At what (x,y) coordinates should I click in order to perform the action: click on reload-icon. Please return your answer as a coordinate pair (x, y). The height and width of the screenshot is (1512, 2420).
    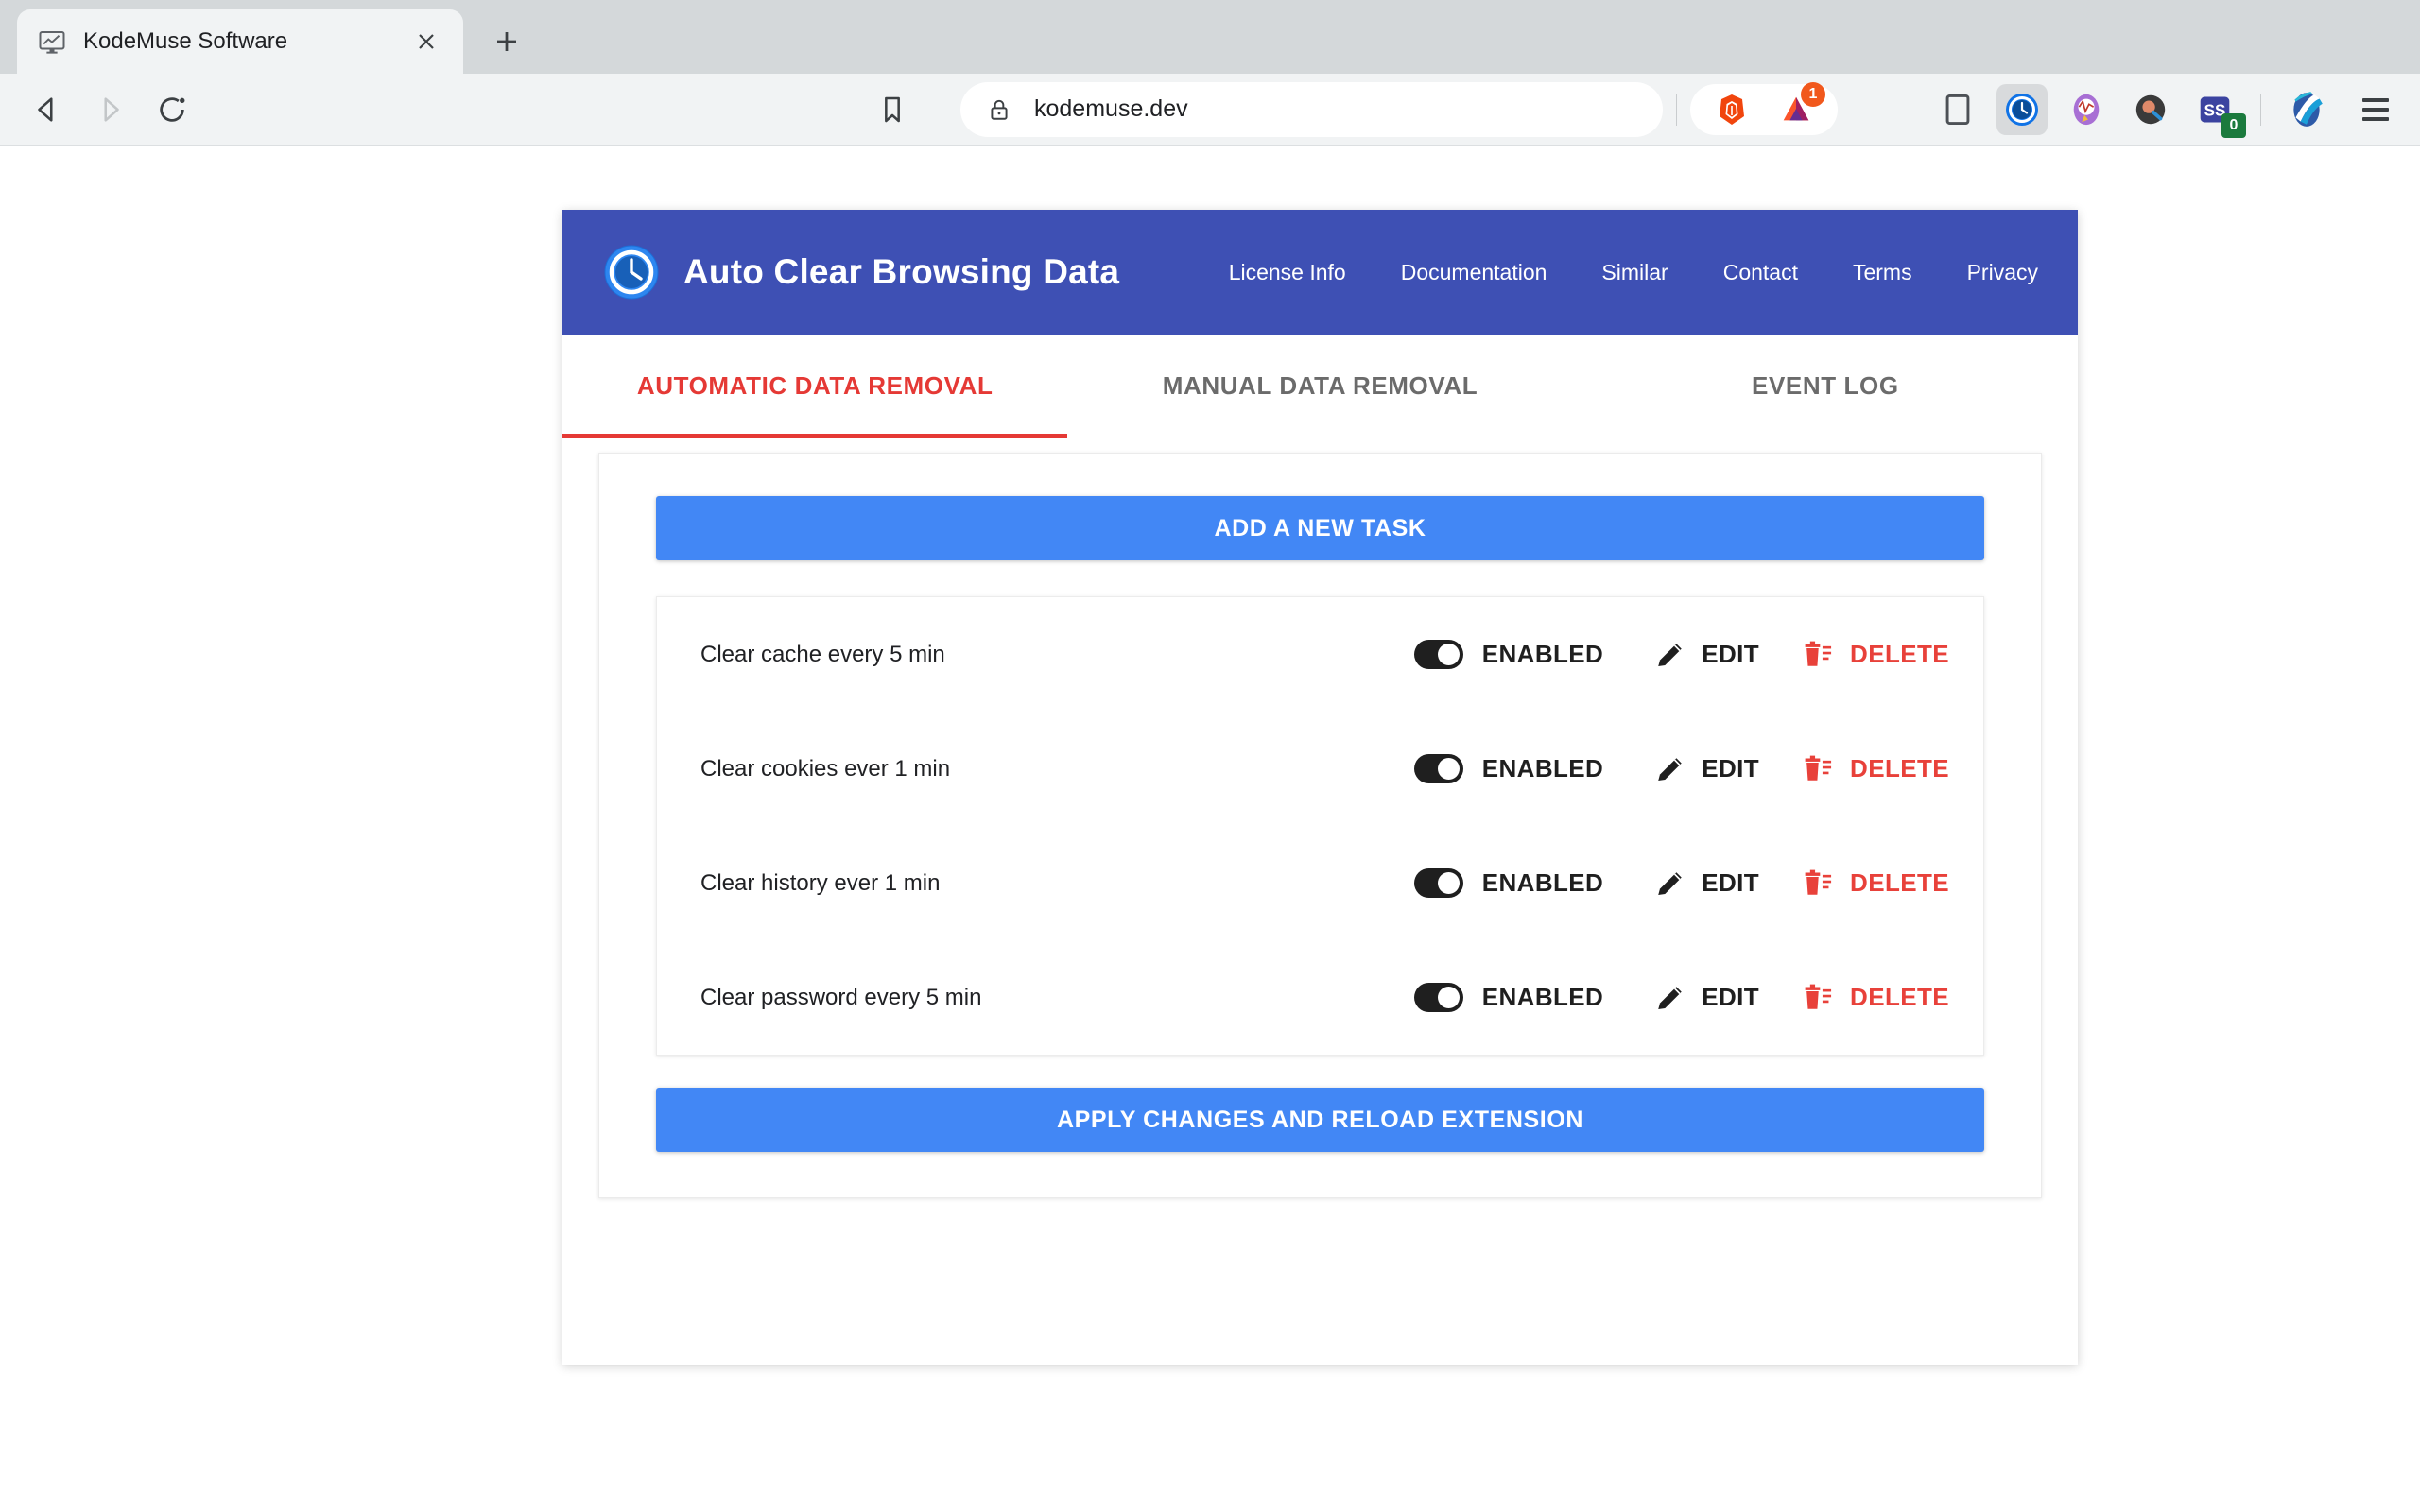
    Looking at the image, I should click on (172, 109).